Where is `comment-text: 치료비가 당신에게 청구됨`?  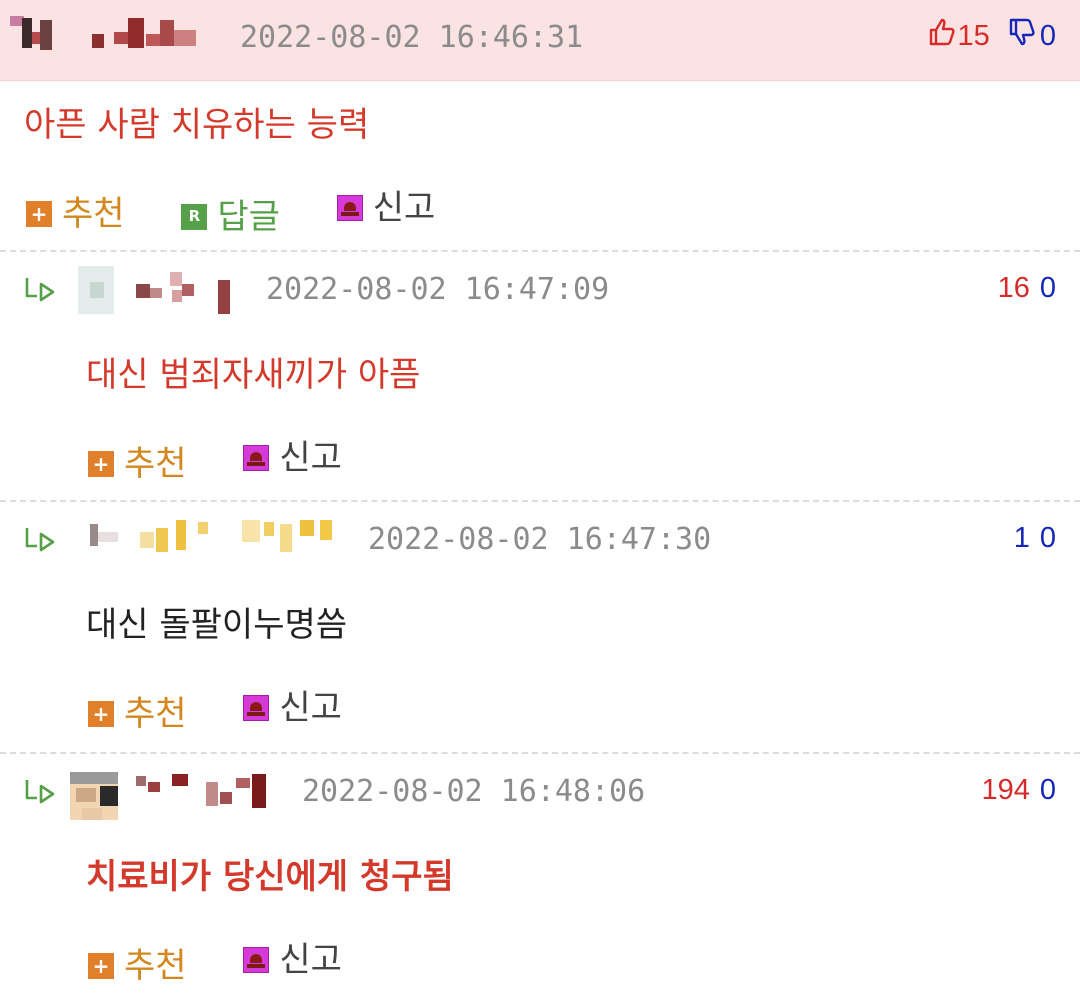
comment-text: 치료비가 당신에게 청구됨 is located at coordinates (270, 877).